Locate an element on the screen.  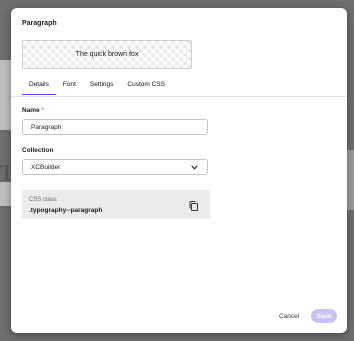
tab-bar: Details Font Settings Custom CSS is located at coordinates (97, 88).